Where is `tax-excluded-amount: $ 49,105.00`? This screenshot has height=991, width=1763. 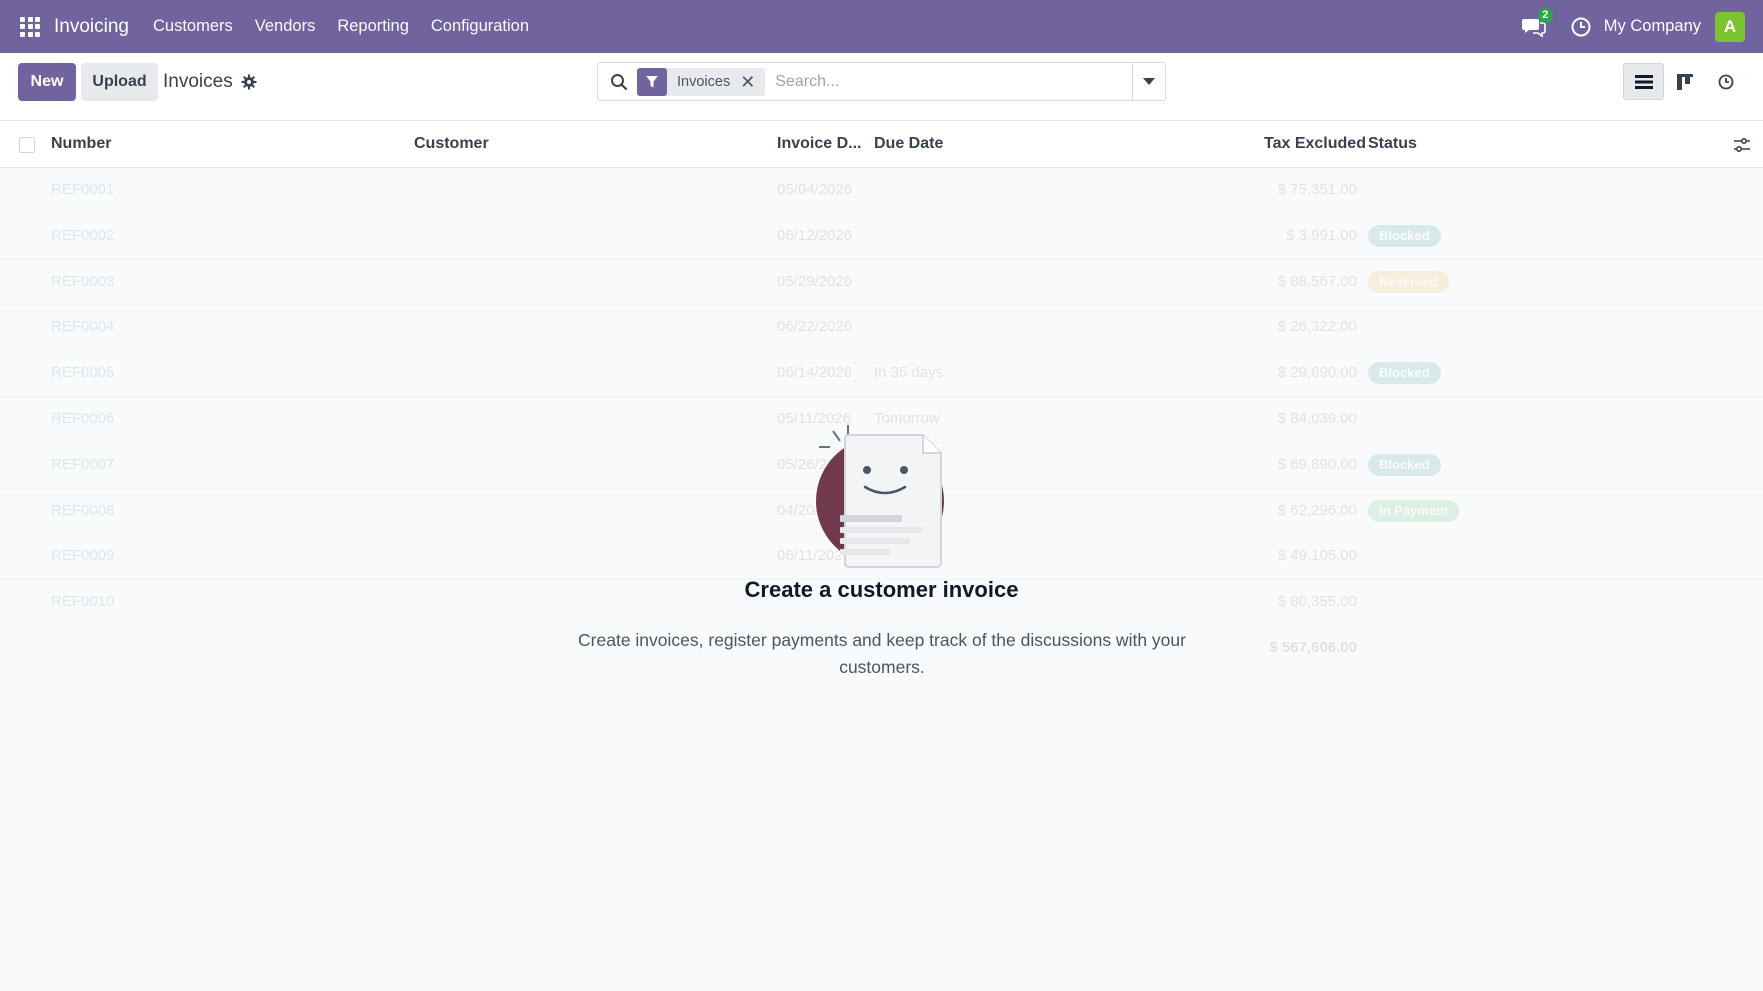 tax-excluded-amount: $ 49,105.00 is located at coordinates (1317, 556).